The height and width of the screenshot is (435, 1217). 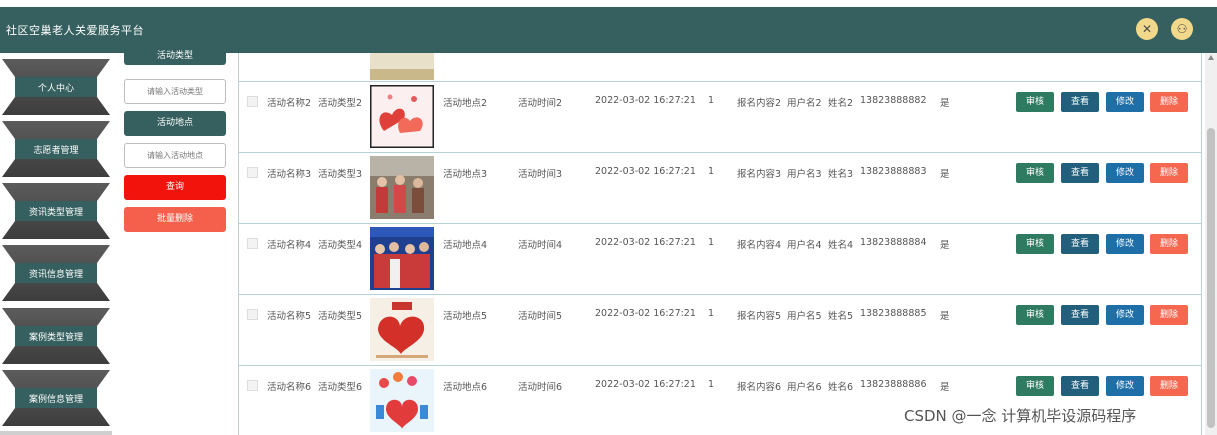 I want to click on cell-activity-name: 活动名称5, so click(x=289, y=316).